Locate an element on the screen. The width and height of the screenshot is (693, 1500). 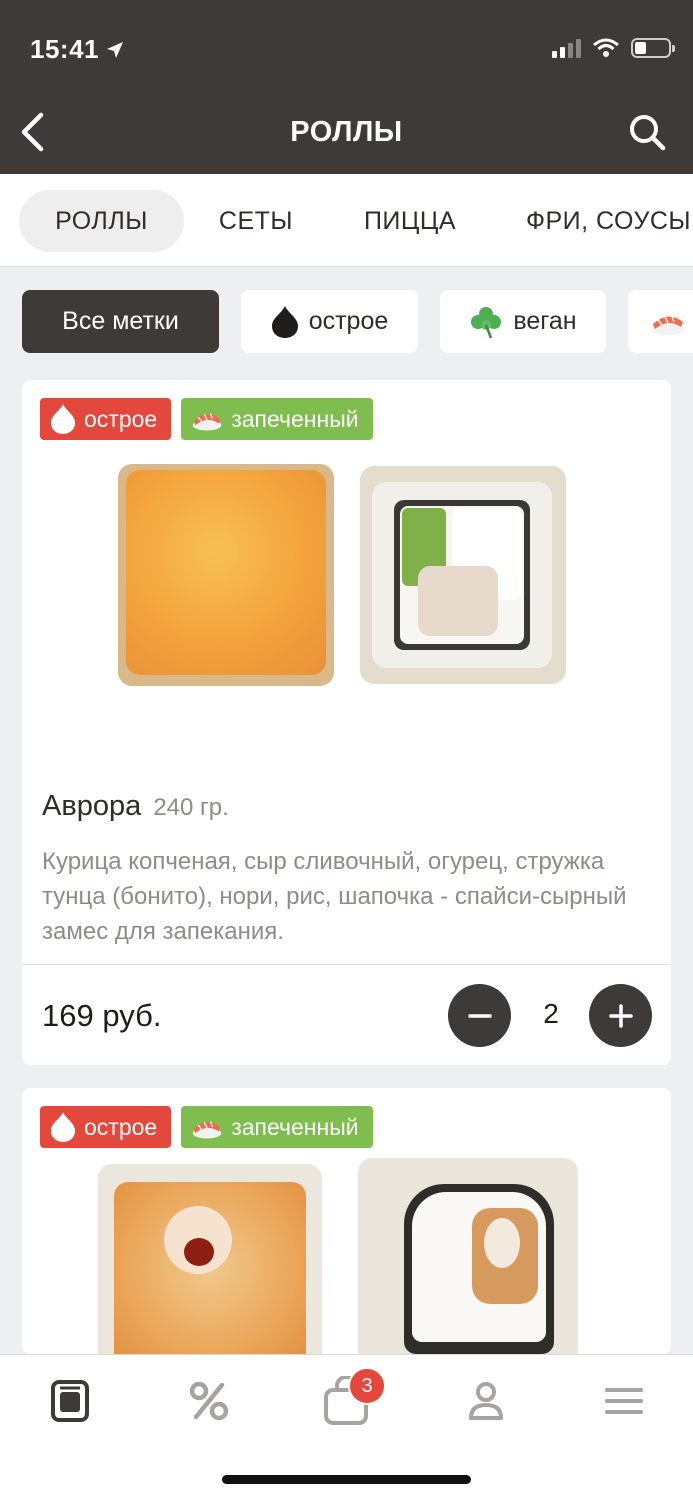
product-title: Аврора 240 гр. is located at coordinates (135, 806).